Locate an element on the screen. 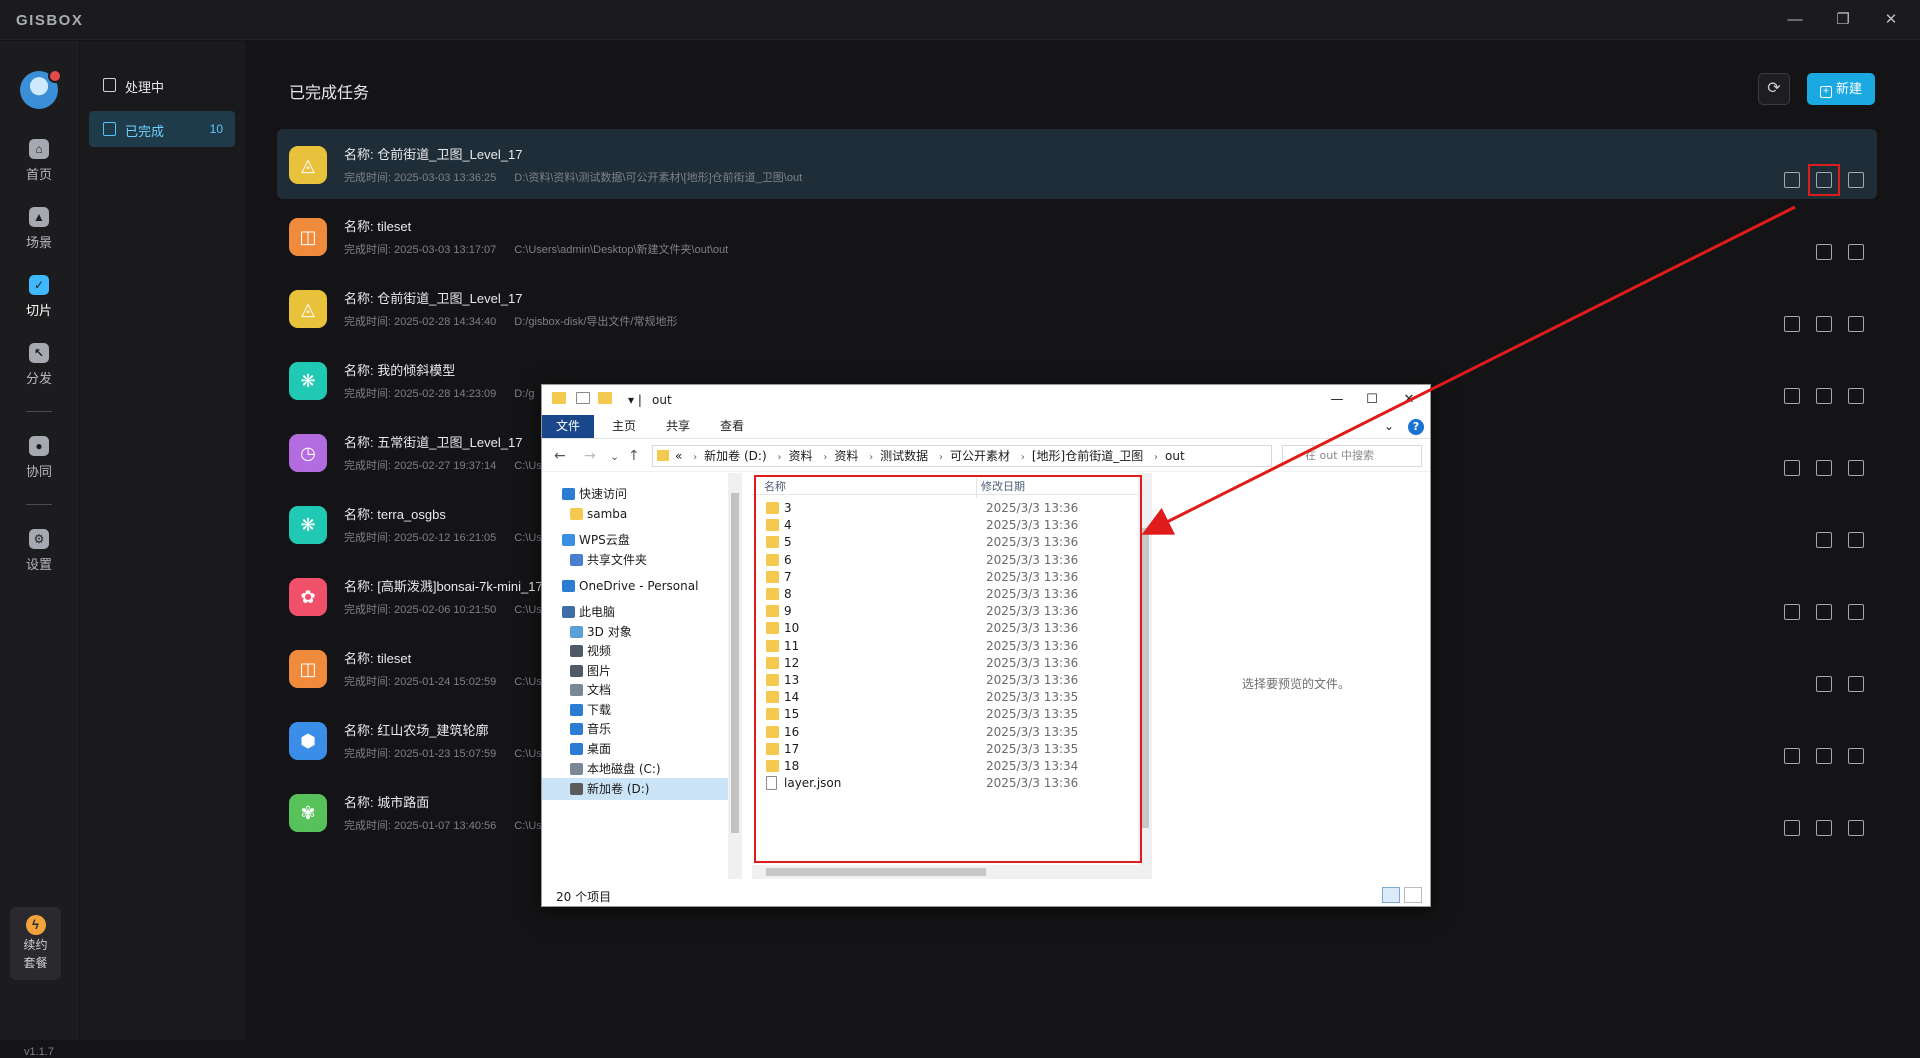 The height and width of the screenshot is (1058, 1920). nav-tree-item: 快速访问 is located at coordinates (635, 494).